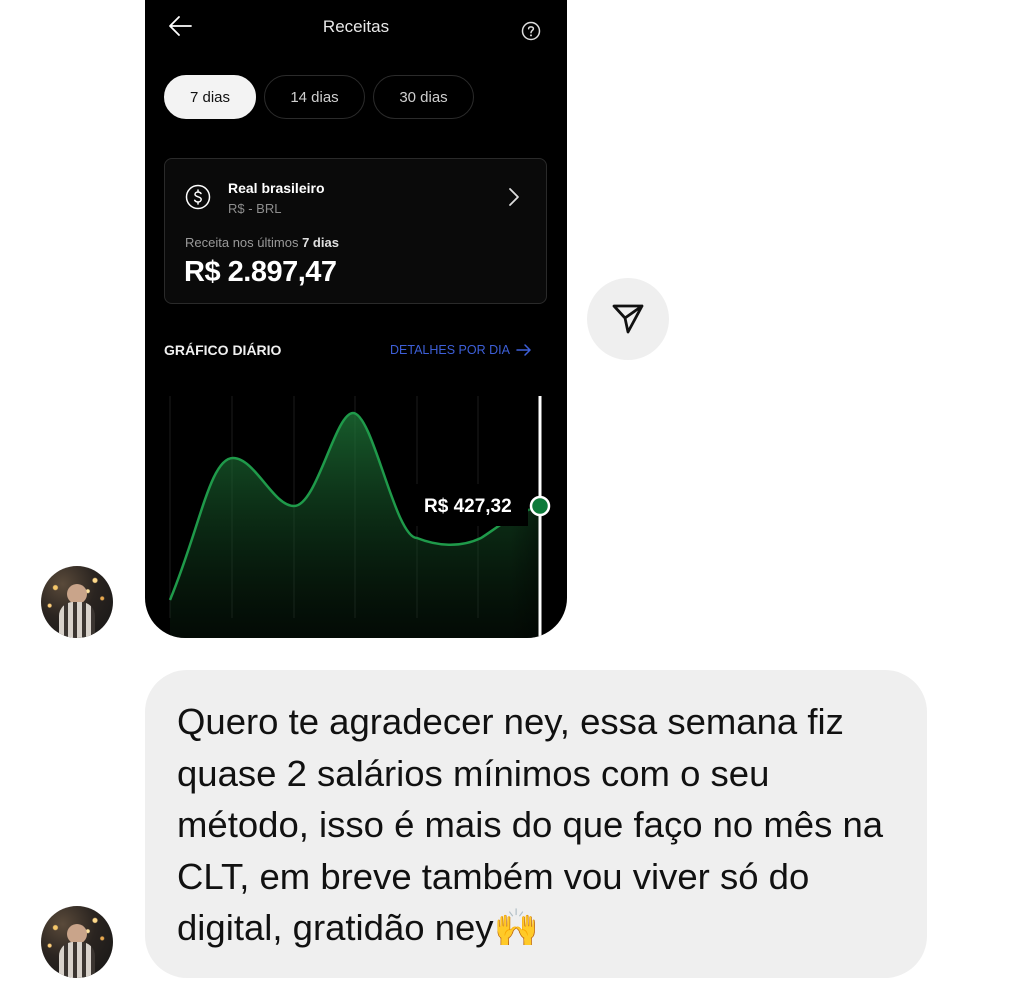  What do you see at coordinates (198, 197) in the screenshot?
I see `dollar-circle-icon` at bounding box center [198, 197].